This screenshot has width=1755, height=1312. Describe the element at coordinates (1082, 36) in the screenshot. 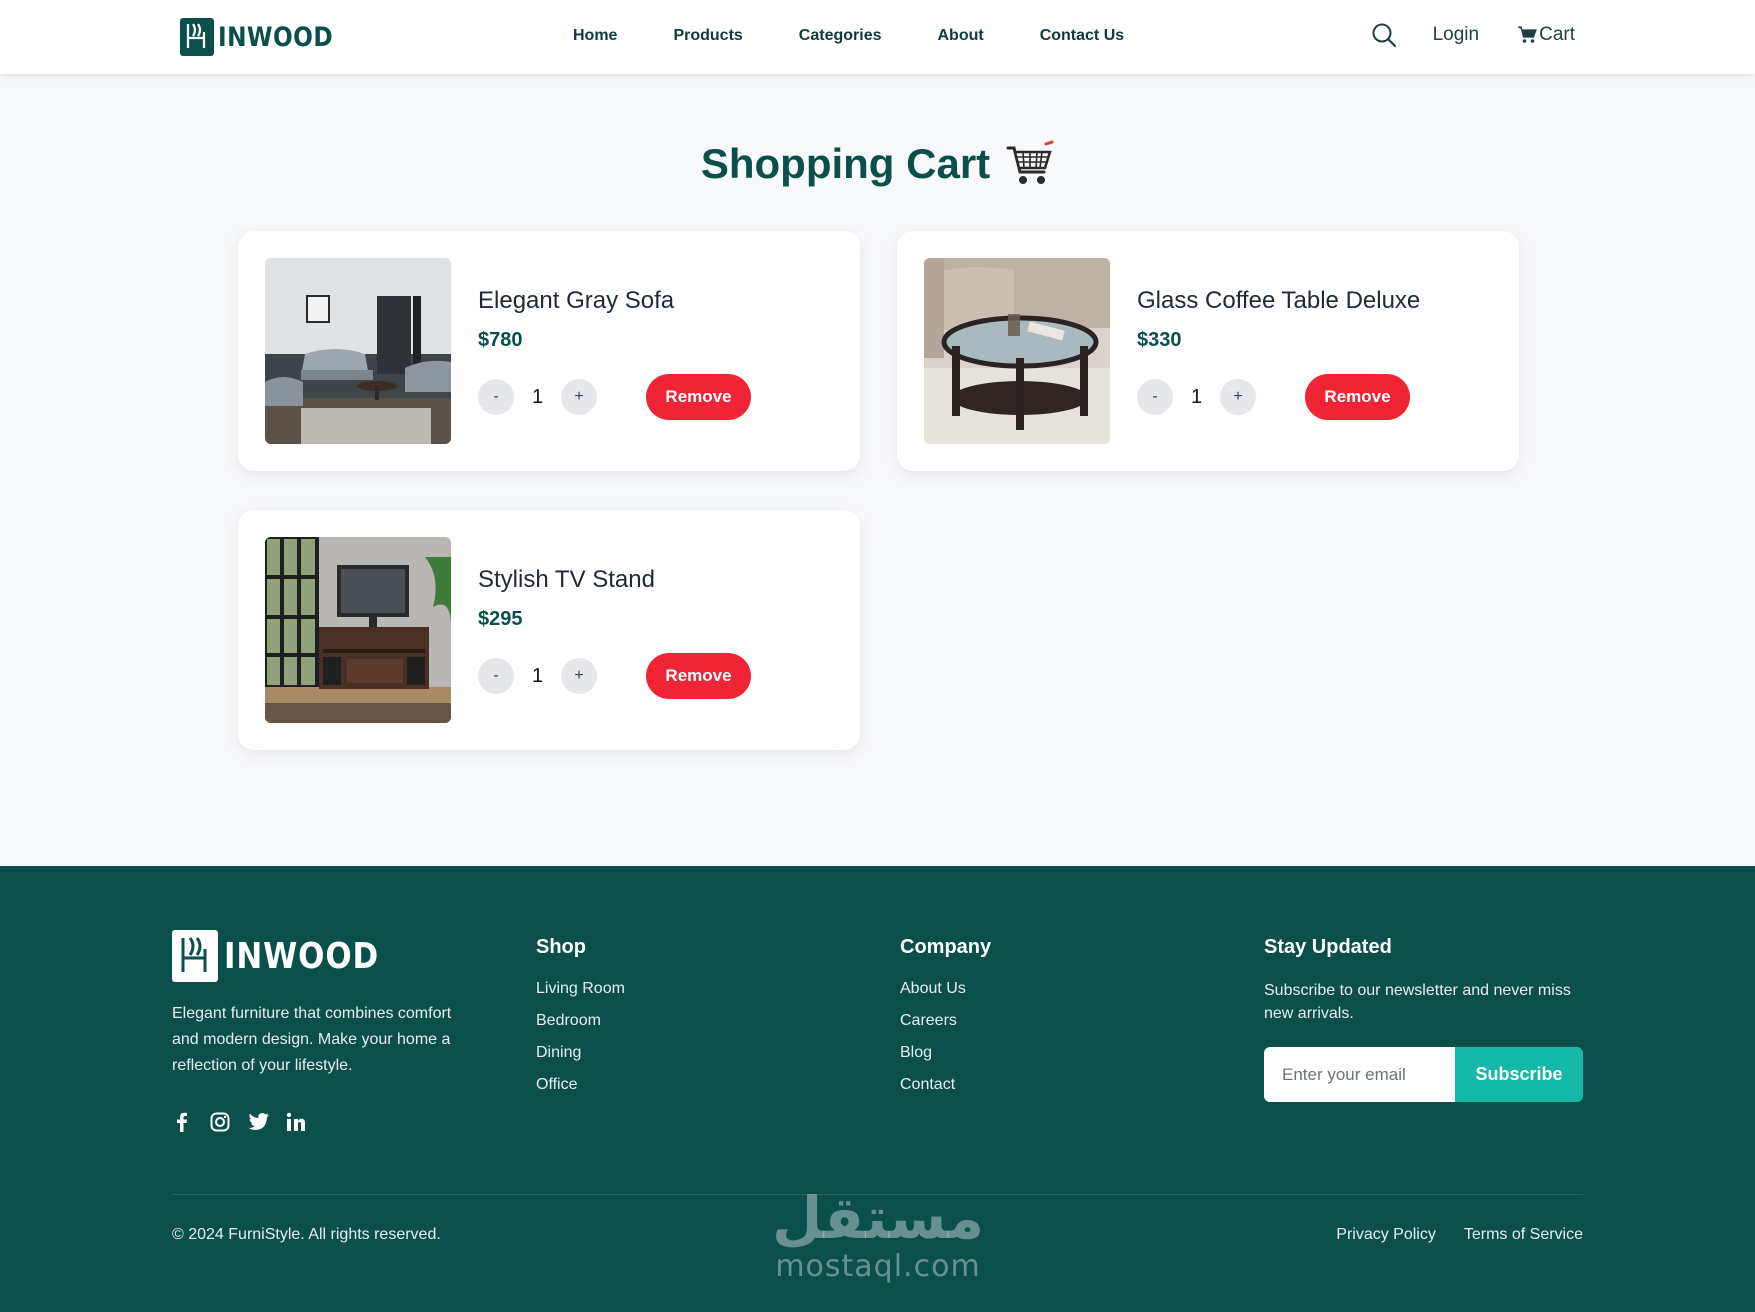

I see `nav-contact: Contact Us` at that location.